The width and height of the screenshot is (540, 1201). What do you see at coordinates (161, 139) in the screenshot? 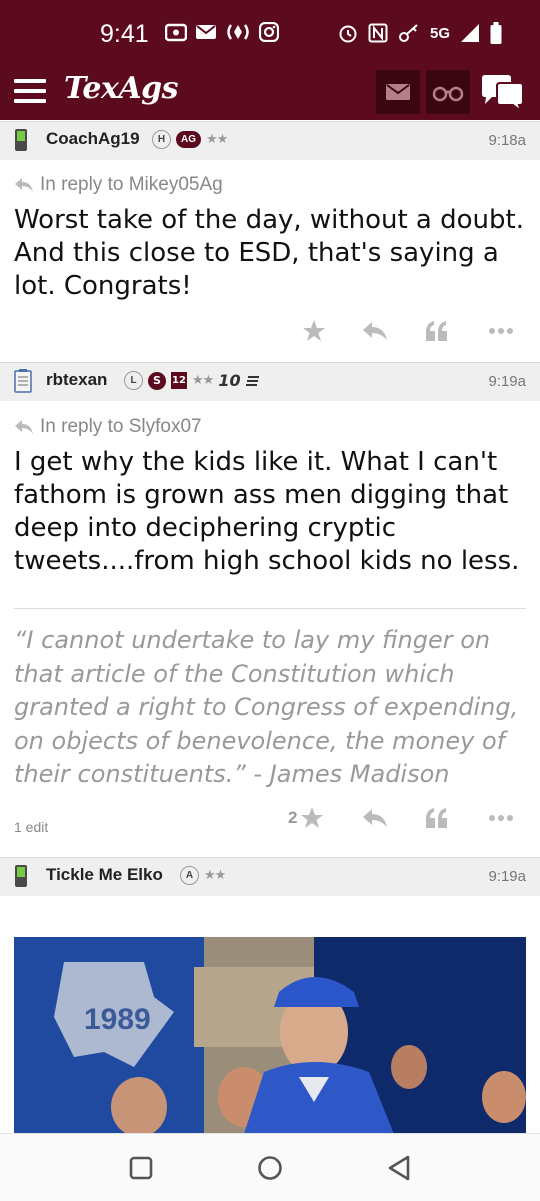
I see `user-badge: H` at bounding box center [161, 139].